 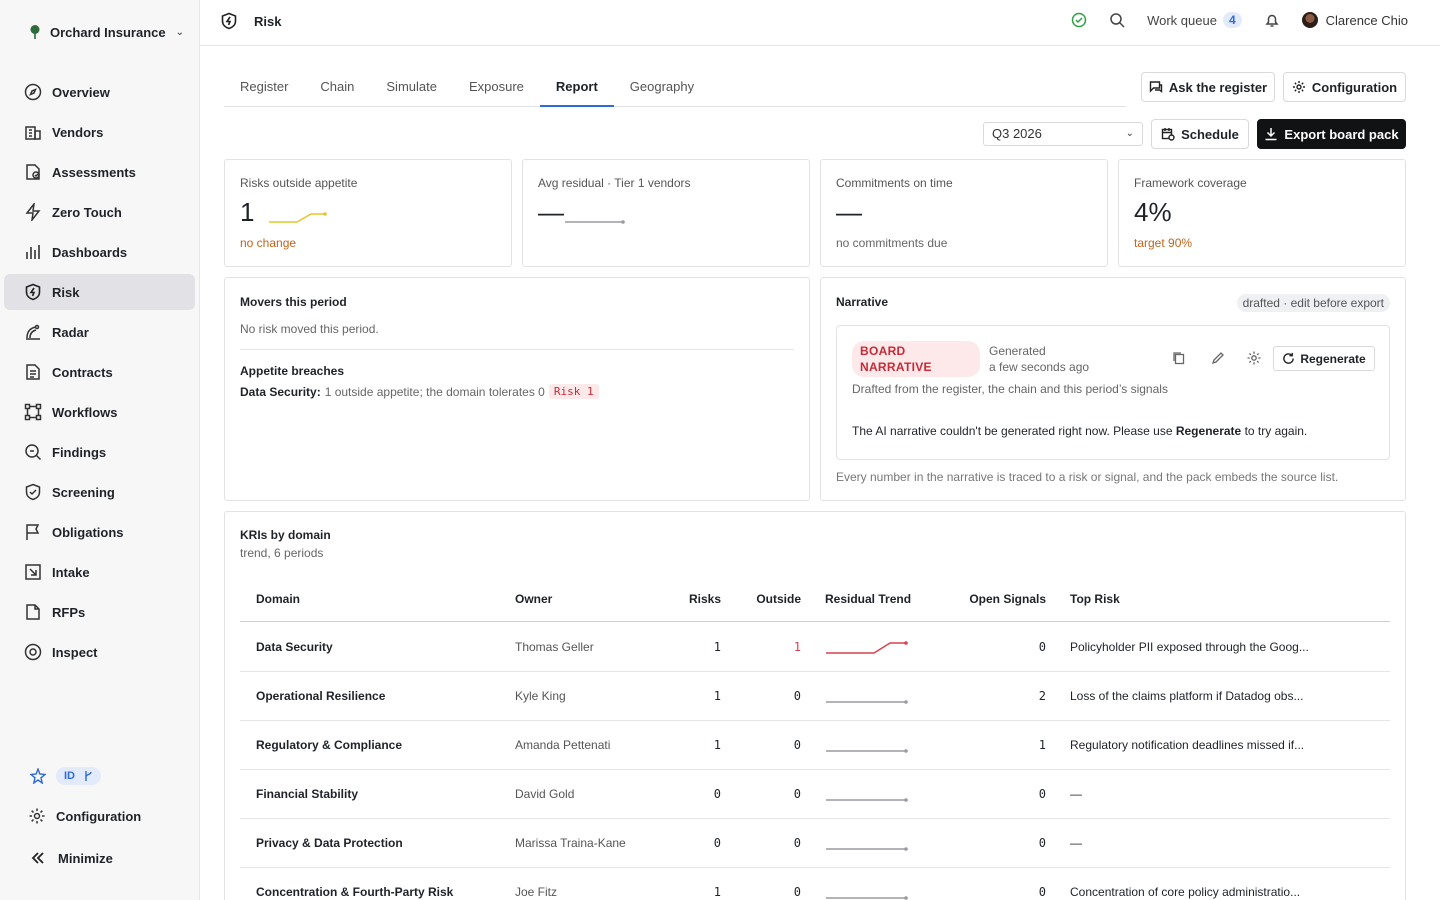 What do you see at coordinates (282, 553) in the screenshot?
I see `kri-subtitle: trend, 6 periods` at bounding box center [282, 553].